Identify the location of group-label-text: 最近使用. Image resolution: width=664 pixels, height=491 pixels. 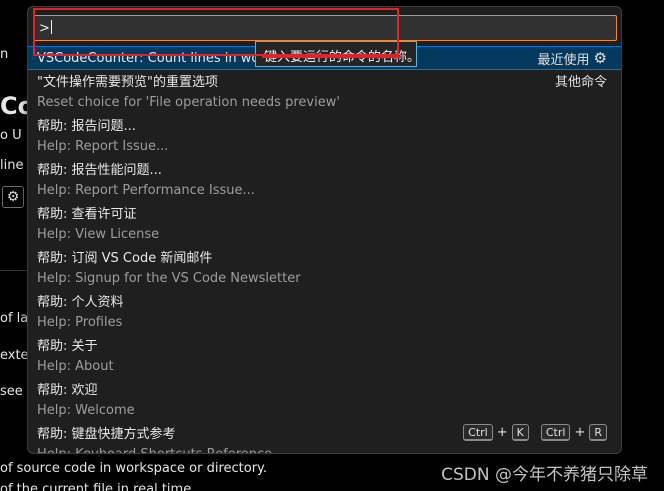
(563, 60).